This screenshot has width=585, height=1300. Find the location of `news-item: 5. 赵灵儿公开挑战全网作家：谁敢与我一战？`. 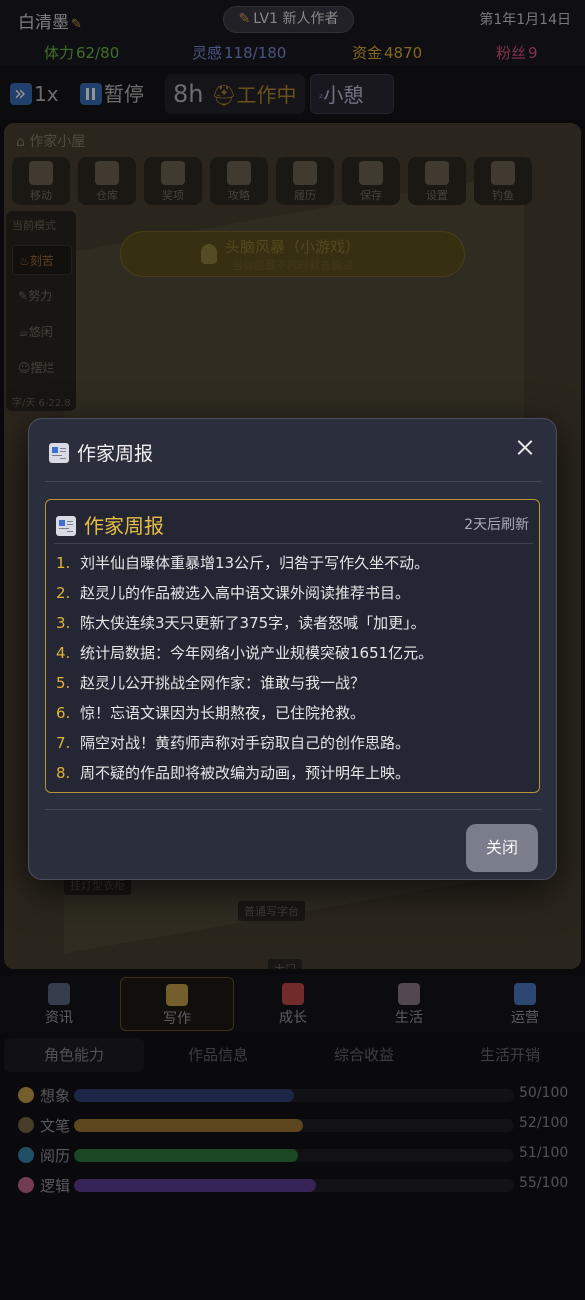

news-item: 5. 赵灵儿公开挑战全网作家：谁敢与我一战？ is located at coordinates (211, 683).